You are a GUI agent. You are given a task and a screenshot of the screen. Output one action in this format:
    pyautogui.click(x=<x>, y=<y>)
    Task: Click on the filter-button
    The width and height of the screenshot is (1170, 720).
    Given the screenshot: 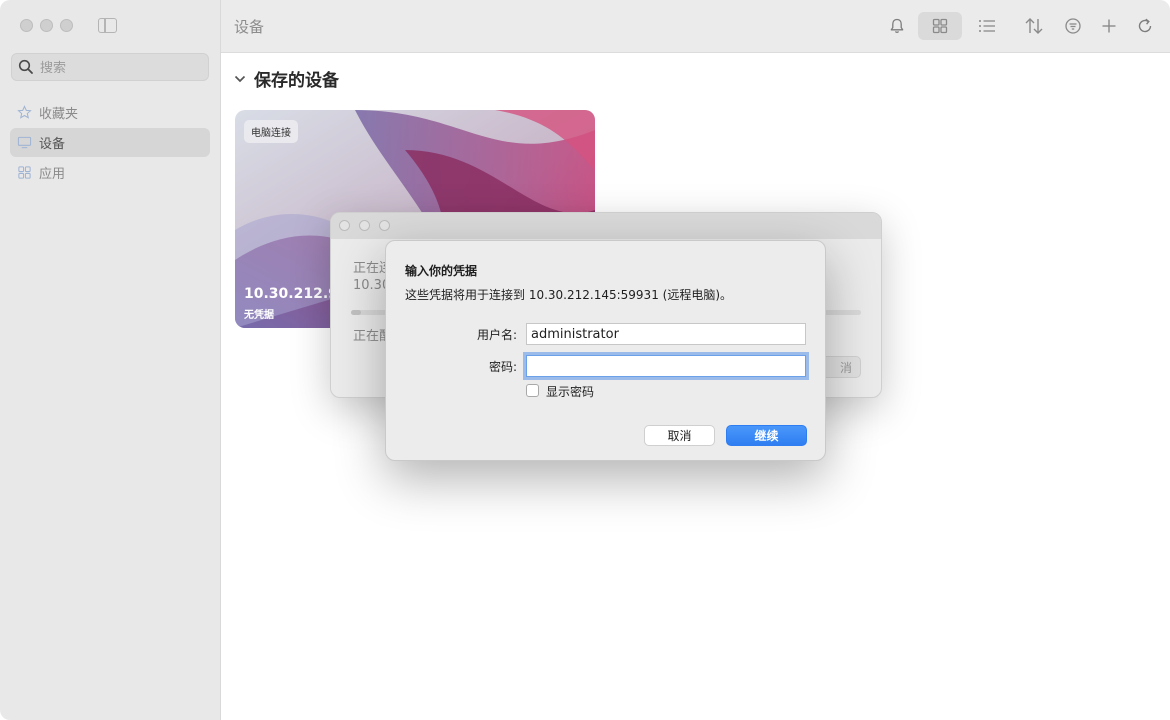 What is the action you would take?
    pyautogui.click(x=1073, y=26)
    